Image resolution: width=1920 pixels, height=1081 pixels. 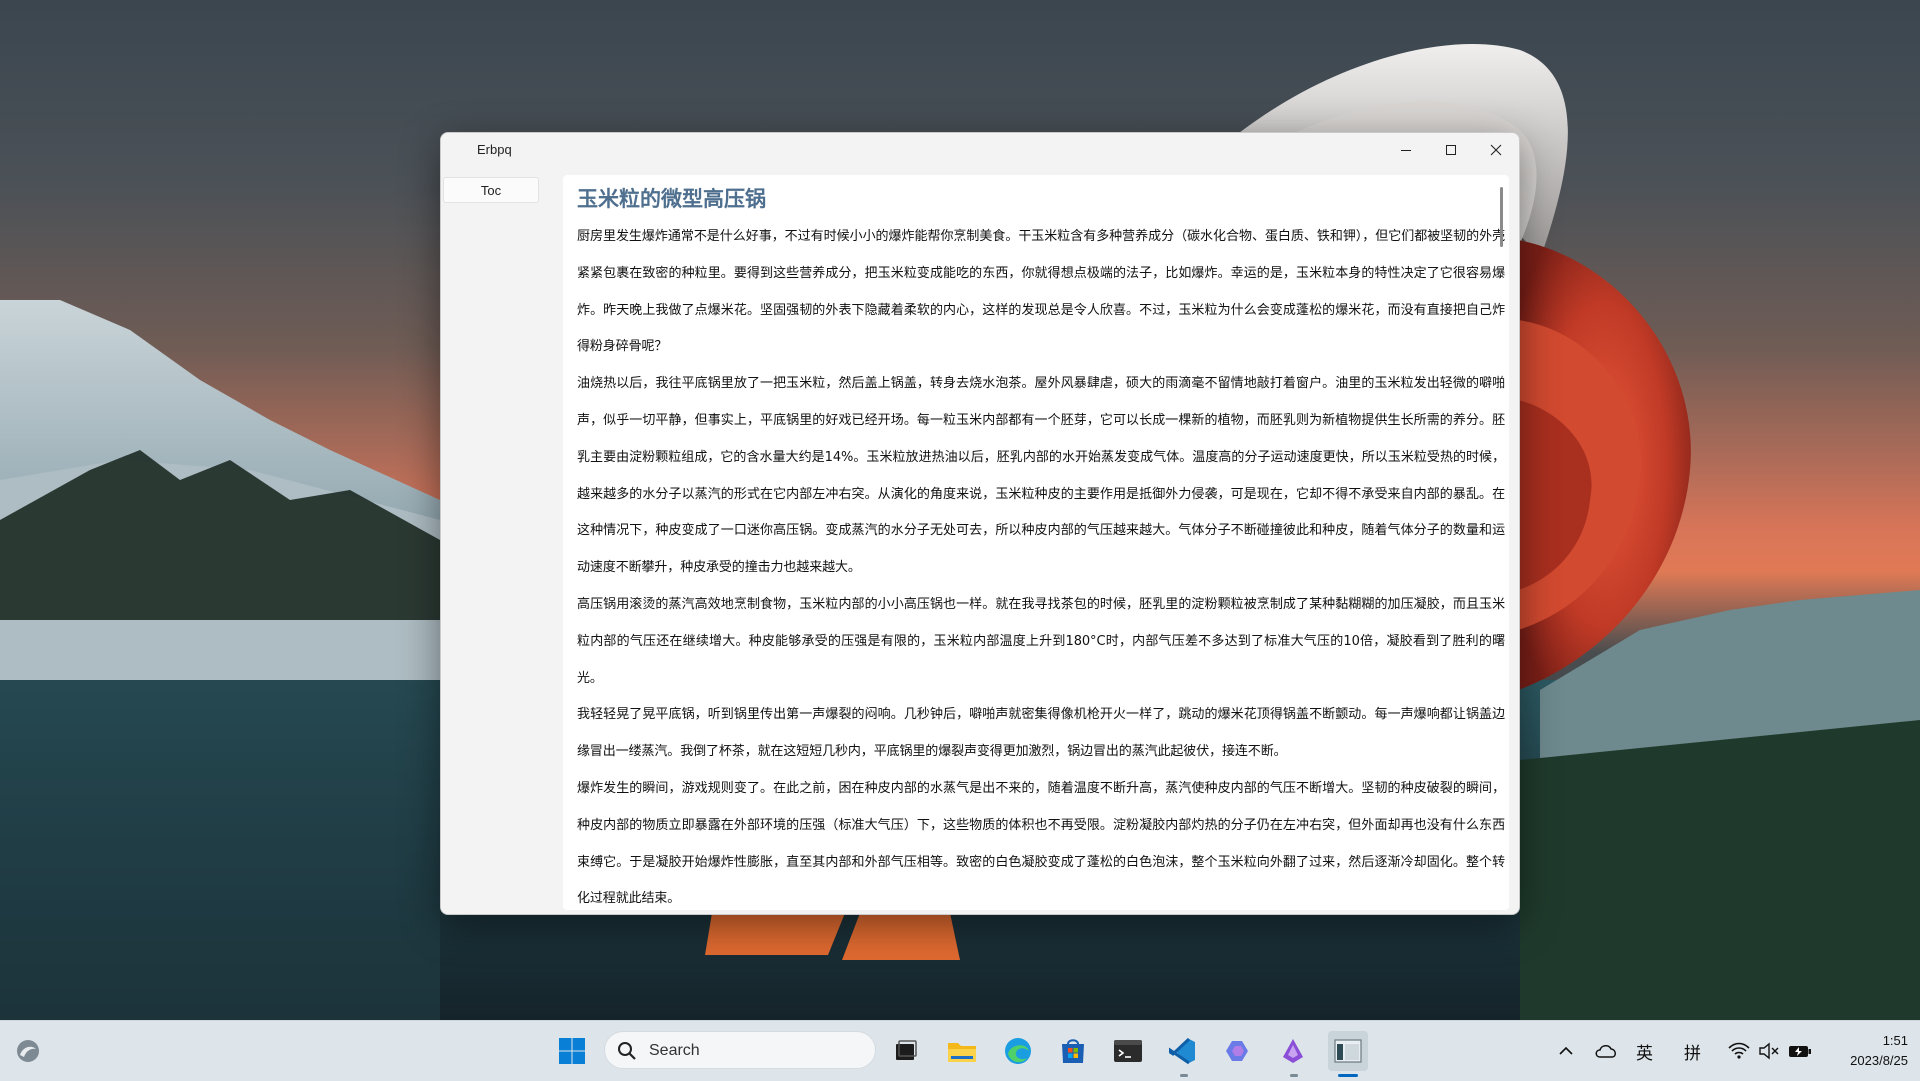 I want to click on cloud-icon, so click(x=1605, y=1051).